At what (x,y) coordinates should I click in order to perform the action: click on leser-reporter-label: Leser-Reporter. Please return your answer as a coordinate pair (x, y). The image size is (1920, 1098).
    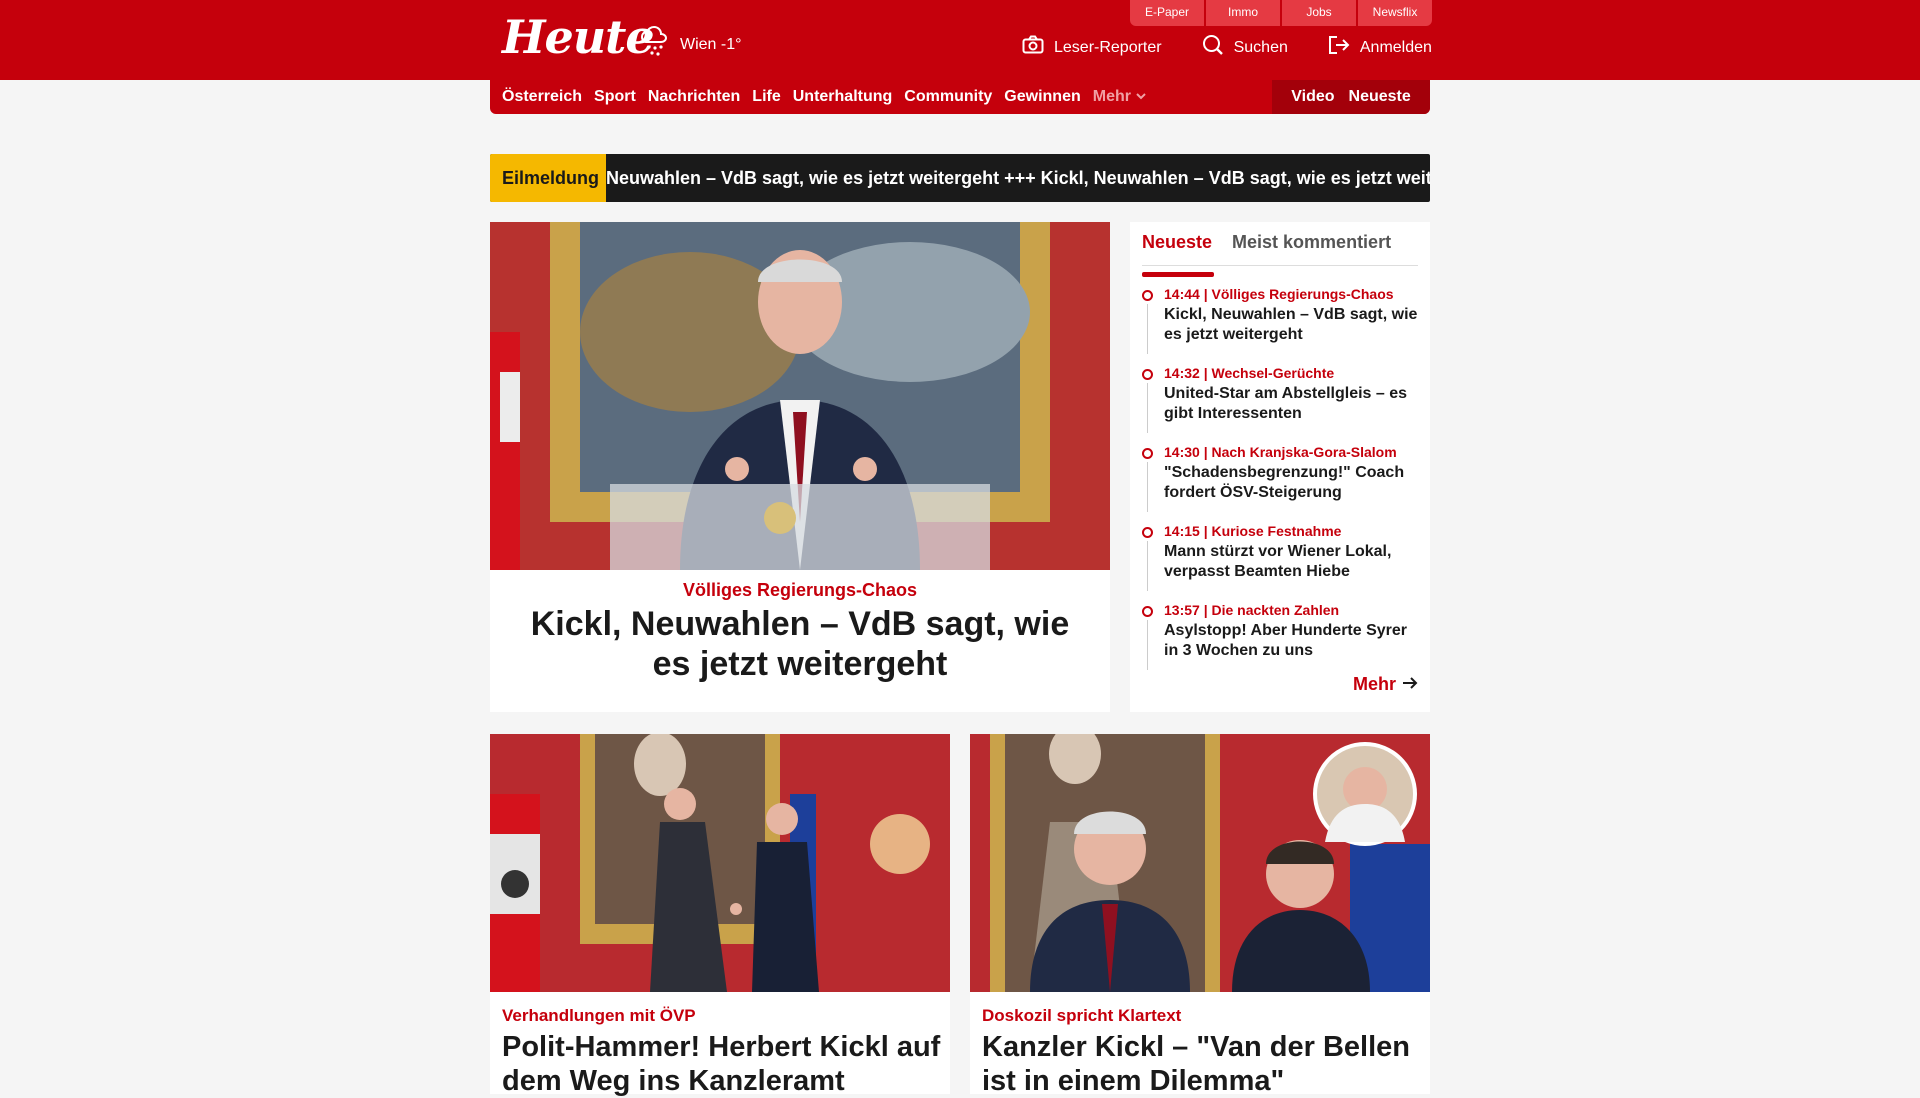
    Looking at the image, I should click on (1108, 47).